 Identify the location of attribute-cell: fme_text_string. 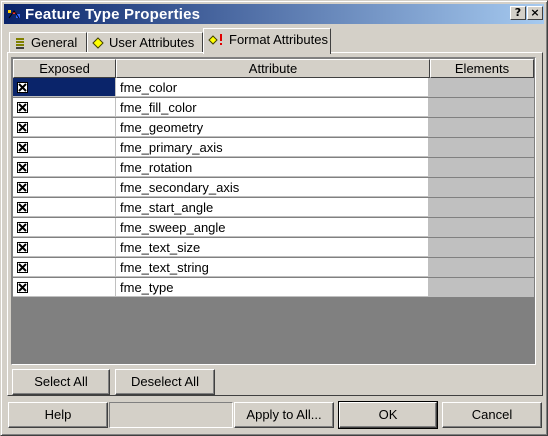
(272, 267).